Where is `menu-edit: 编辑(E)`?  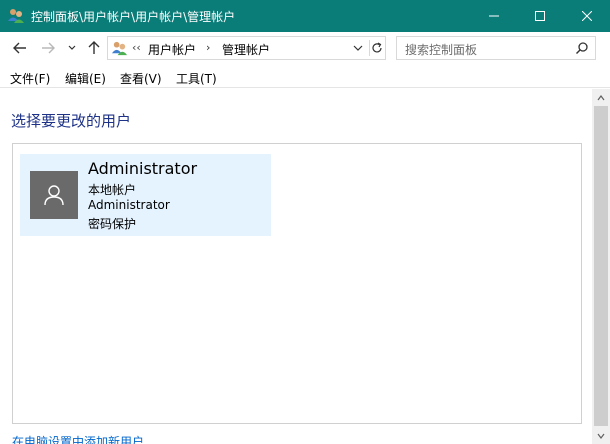
menu-edit: 编辑(E) is located at coordinates (85, 78).